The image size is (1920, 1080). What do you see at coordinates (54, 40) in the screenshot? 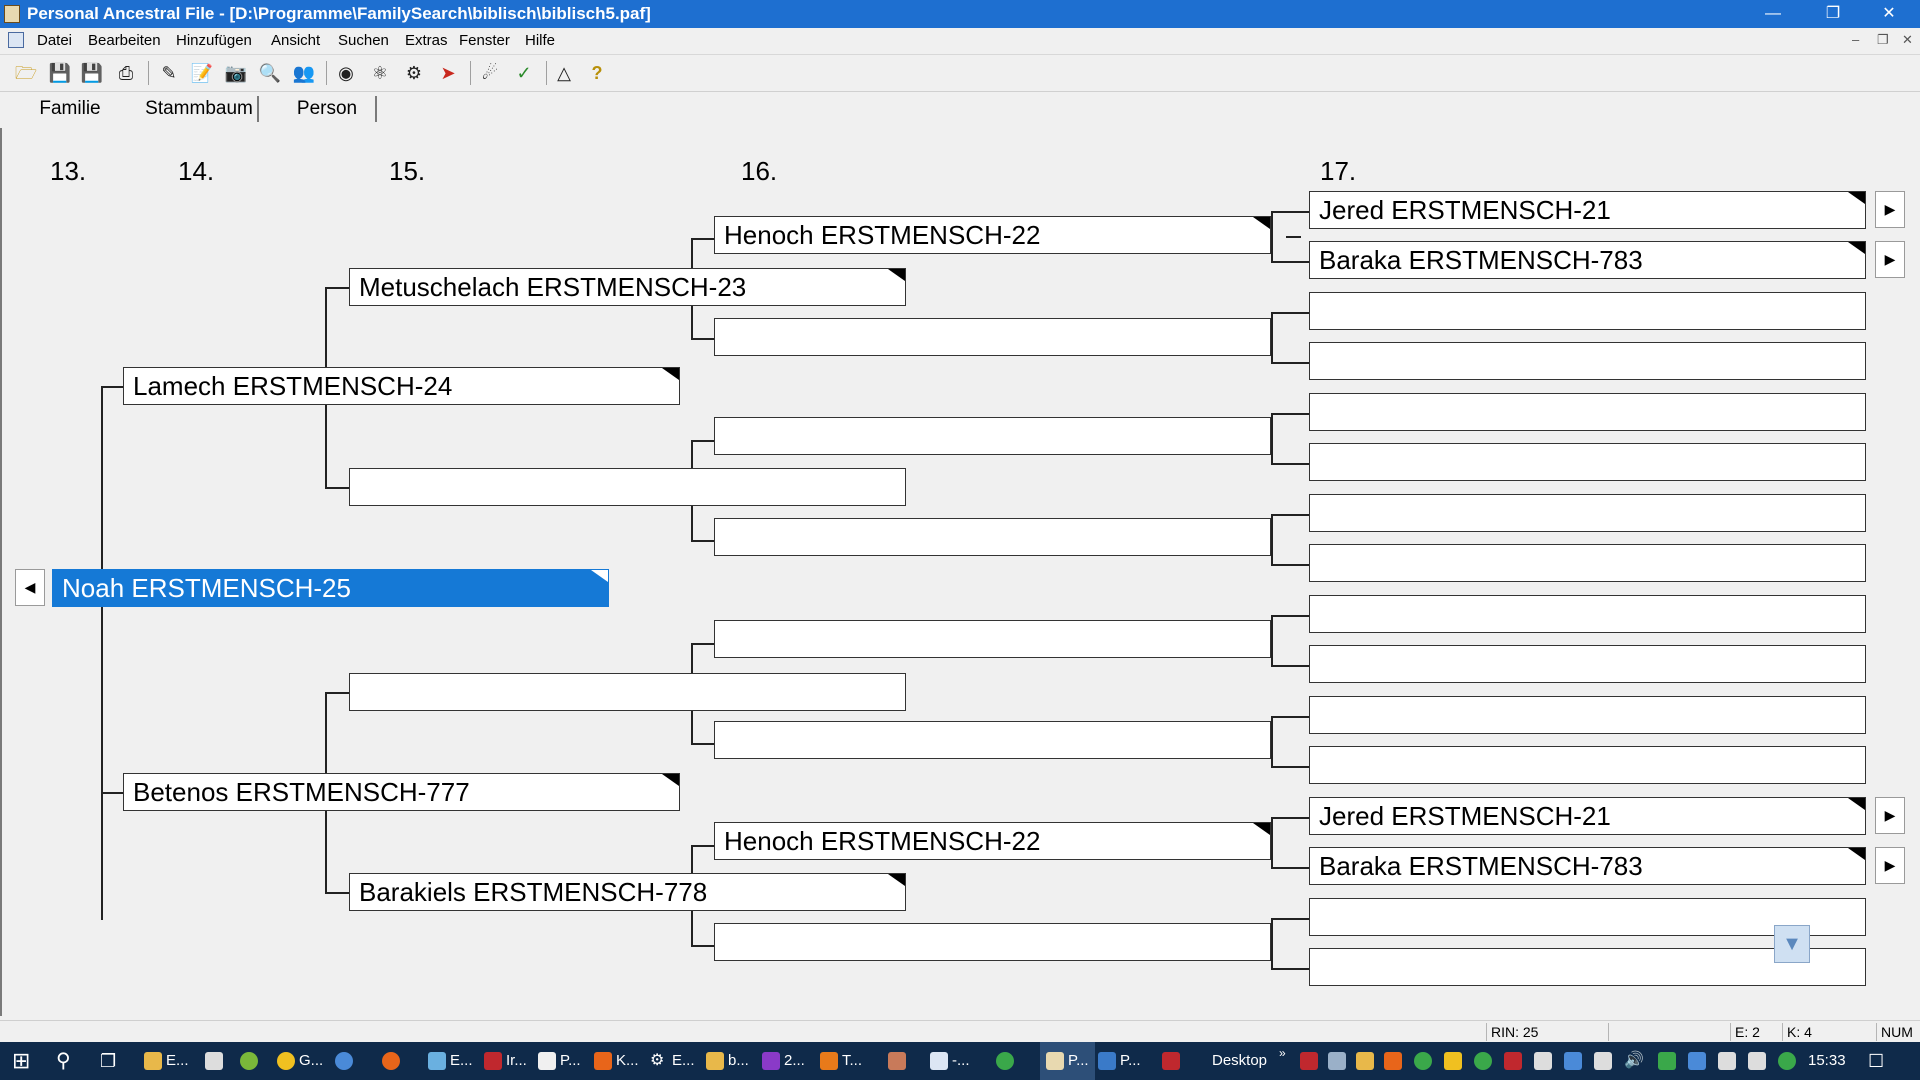
I see `menu-datei: Datei` at bounding box center [54, 40].